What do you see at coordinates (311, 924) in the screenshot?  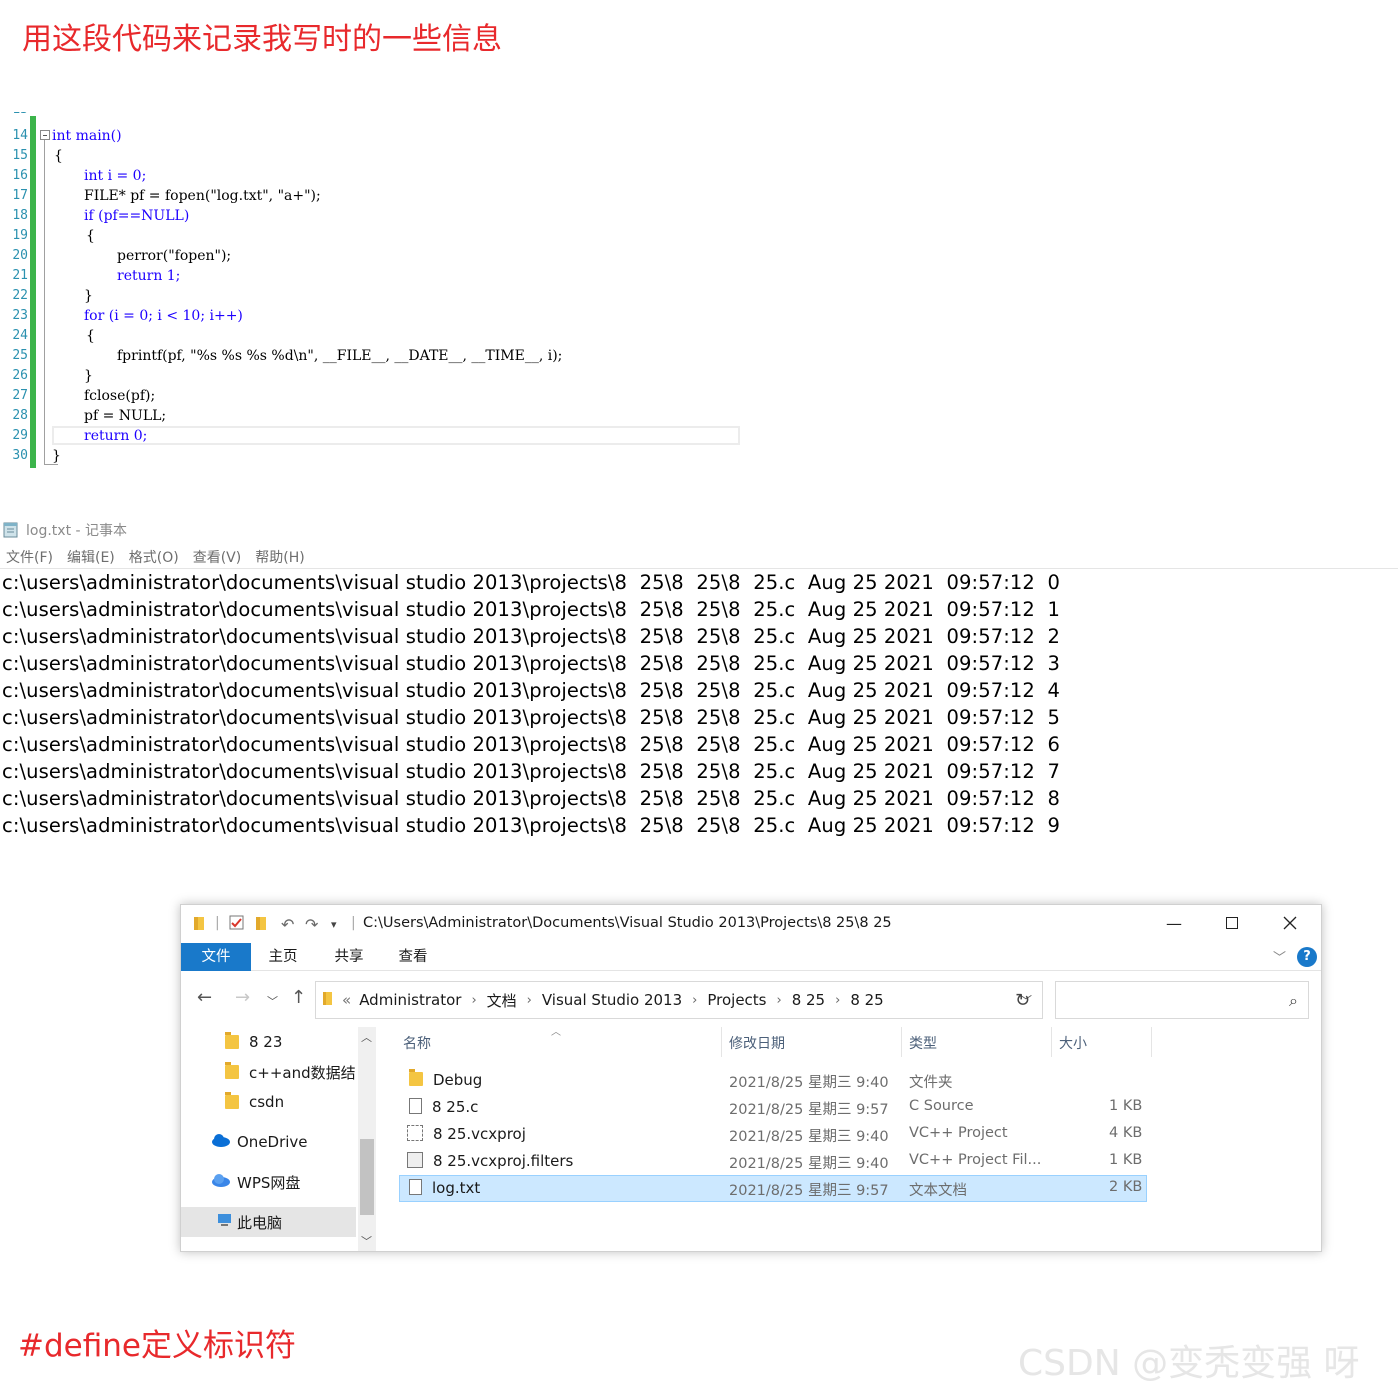 I see `redo-icon: ↷` at bounding box center [311, 924].